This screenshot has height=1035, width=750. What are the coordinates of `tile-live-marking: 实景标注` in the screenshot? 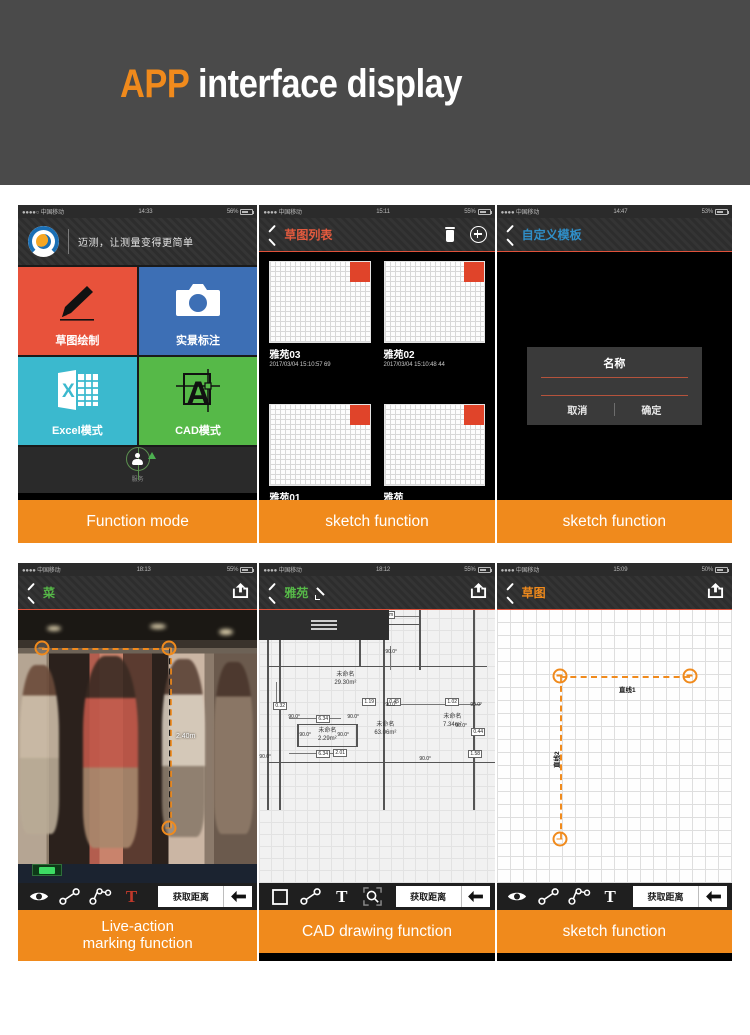 It's located at (198, 311).